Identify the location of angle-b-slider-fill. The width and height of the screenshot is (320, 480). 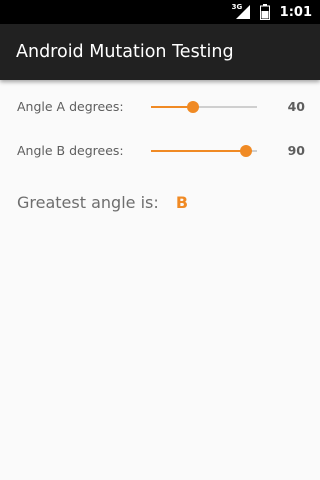
(199, 151).